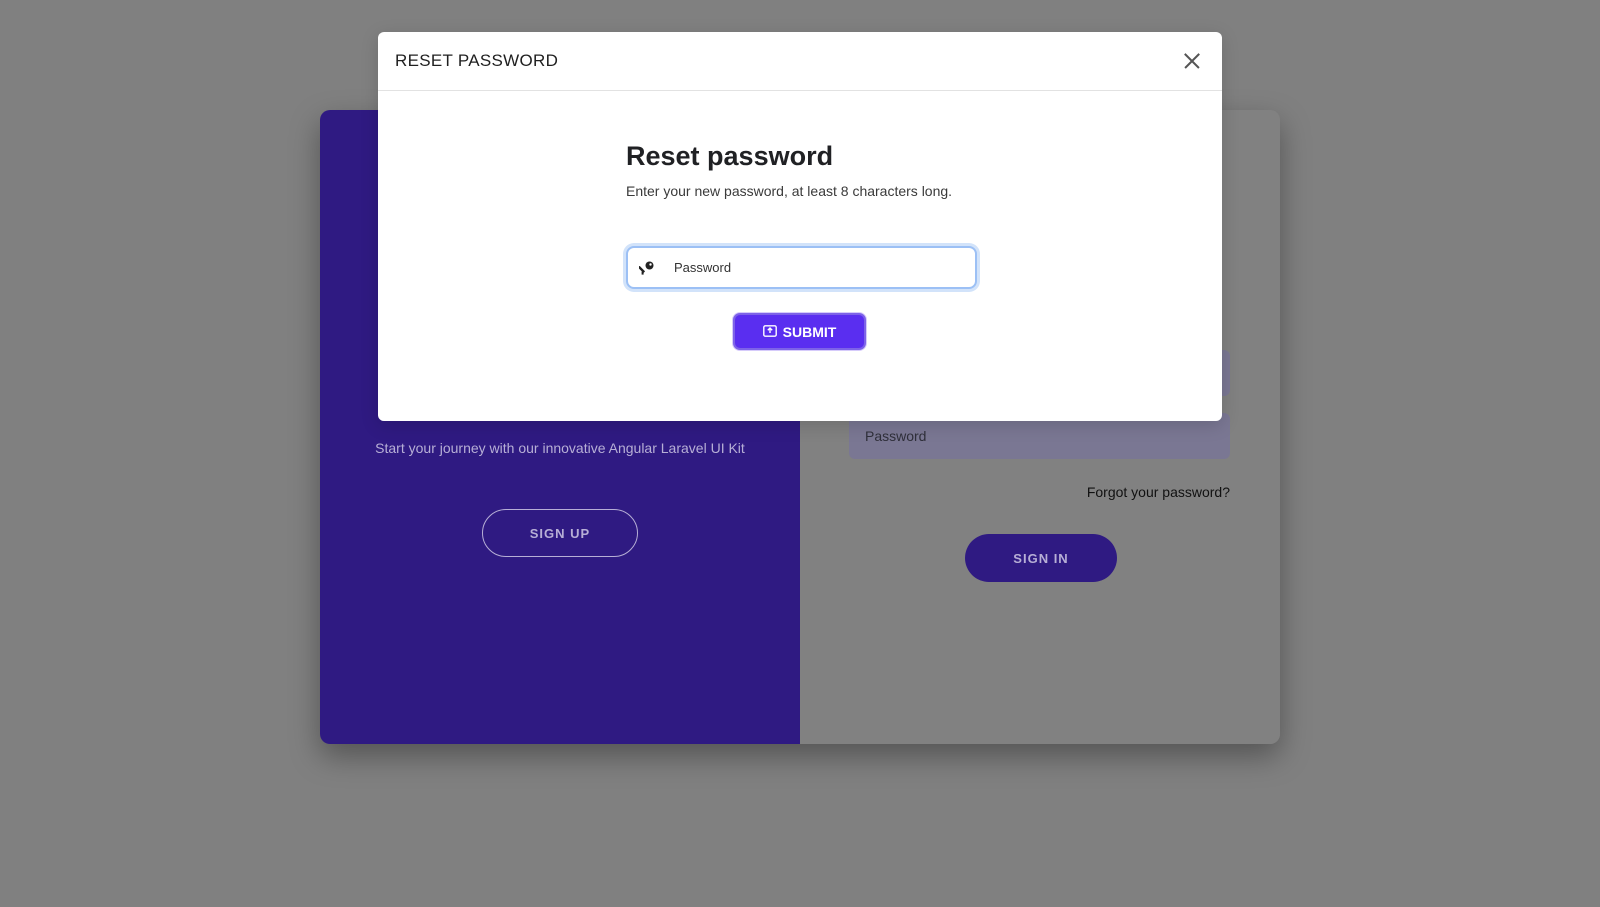 Image resolution: width=1600 pixels, height=907 pixels. Describe the element at coordinates (820, 267) in the screenshot. I see `new-password-input` at that location.